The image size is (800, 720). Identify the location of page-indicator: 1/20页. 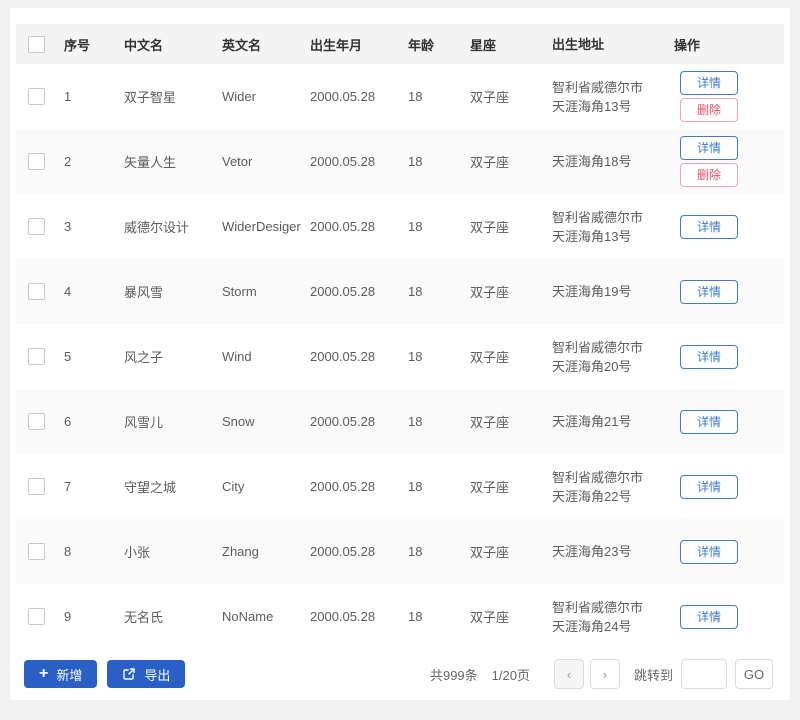
(510, 675).